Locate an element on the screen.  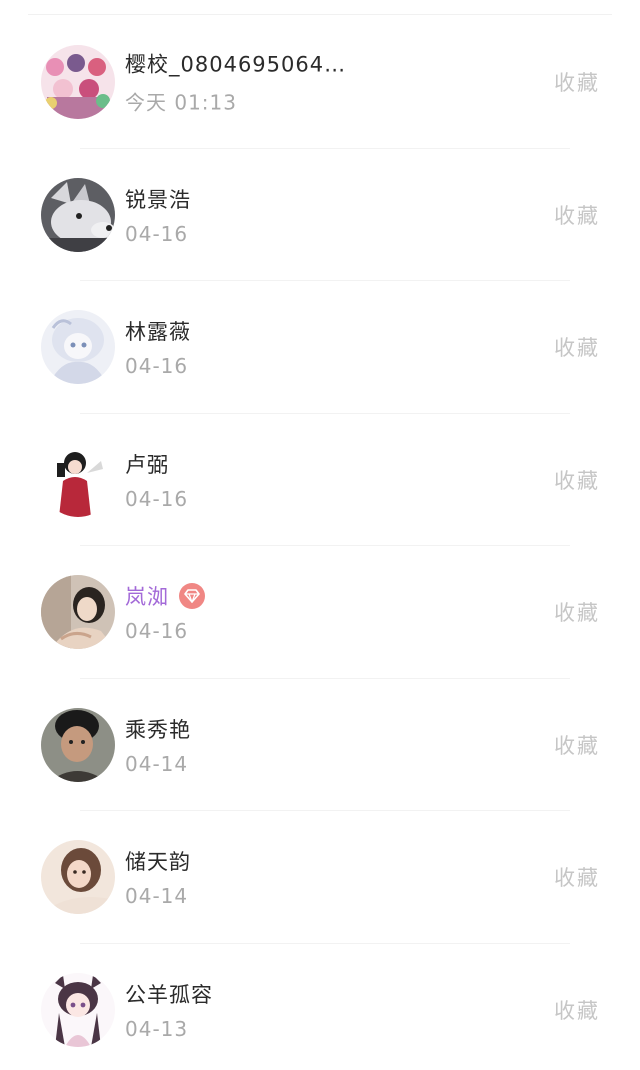
name-line: 公羊孤容 is located at coordinates (169, 994).